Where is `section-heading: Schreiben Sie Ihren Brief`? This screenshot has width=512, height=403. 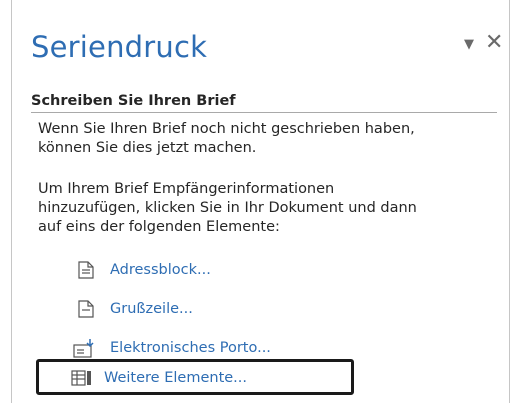
section-heading: Schreiben Sie Ihren Brief is located at coordinates (264, 103).